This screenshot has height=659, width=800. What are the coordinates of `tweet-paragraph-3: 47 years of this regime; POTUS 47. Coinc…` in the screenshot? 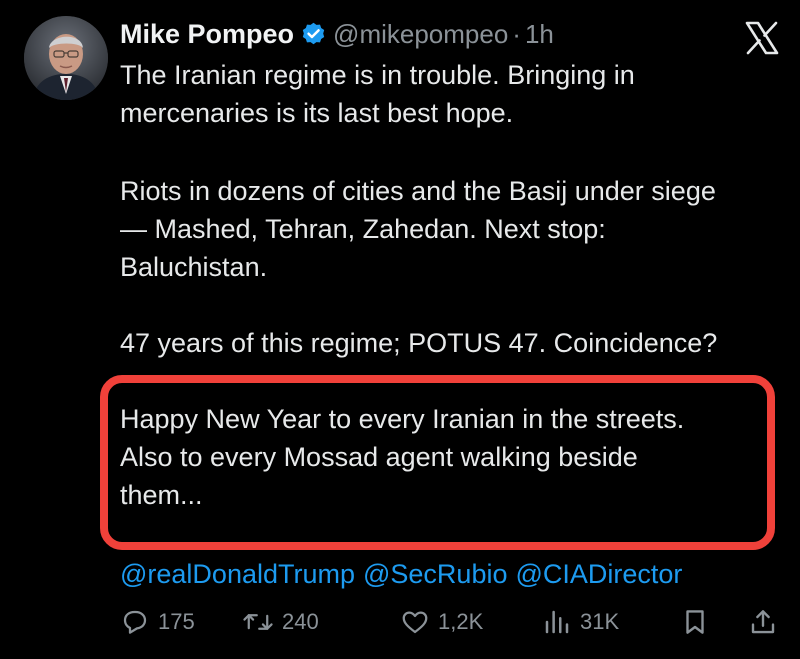 It's located at (457, 343).